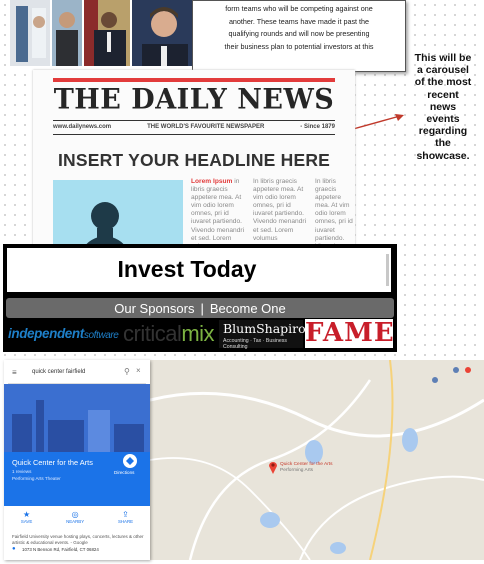 The height and width of the screenshot is (564, 484). Describe the element at coordinates (349, 333) in the screenshot. I see `fame-logo: FAME` at that location.